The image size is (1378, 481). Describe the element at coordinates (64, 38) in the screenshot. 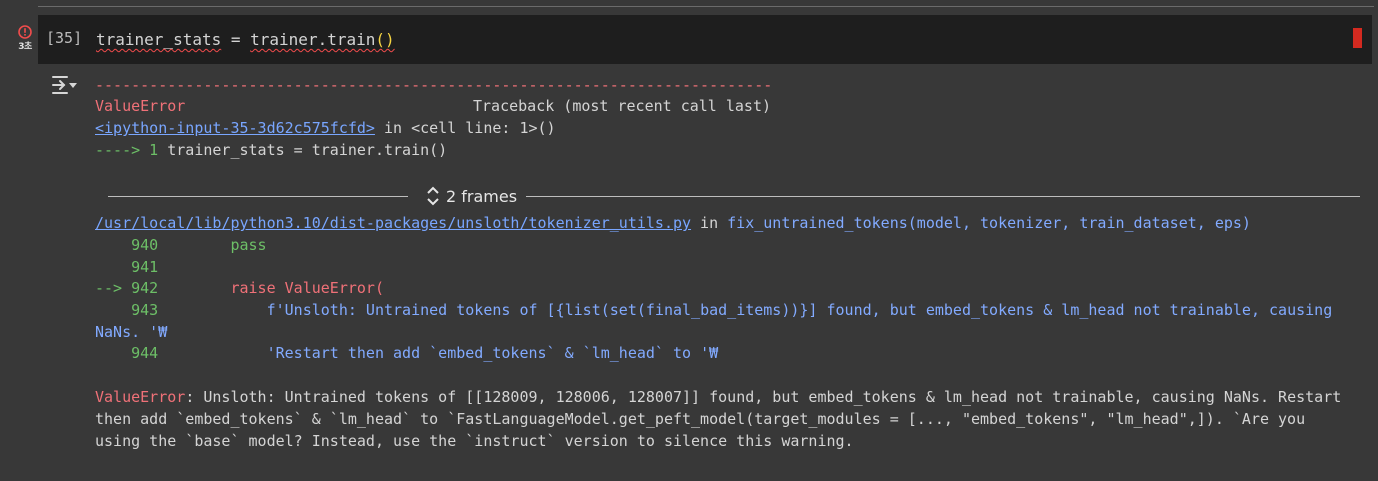

I see `execution-count: [35]` at that location.